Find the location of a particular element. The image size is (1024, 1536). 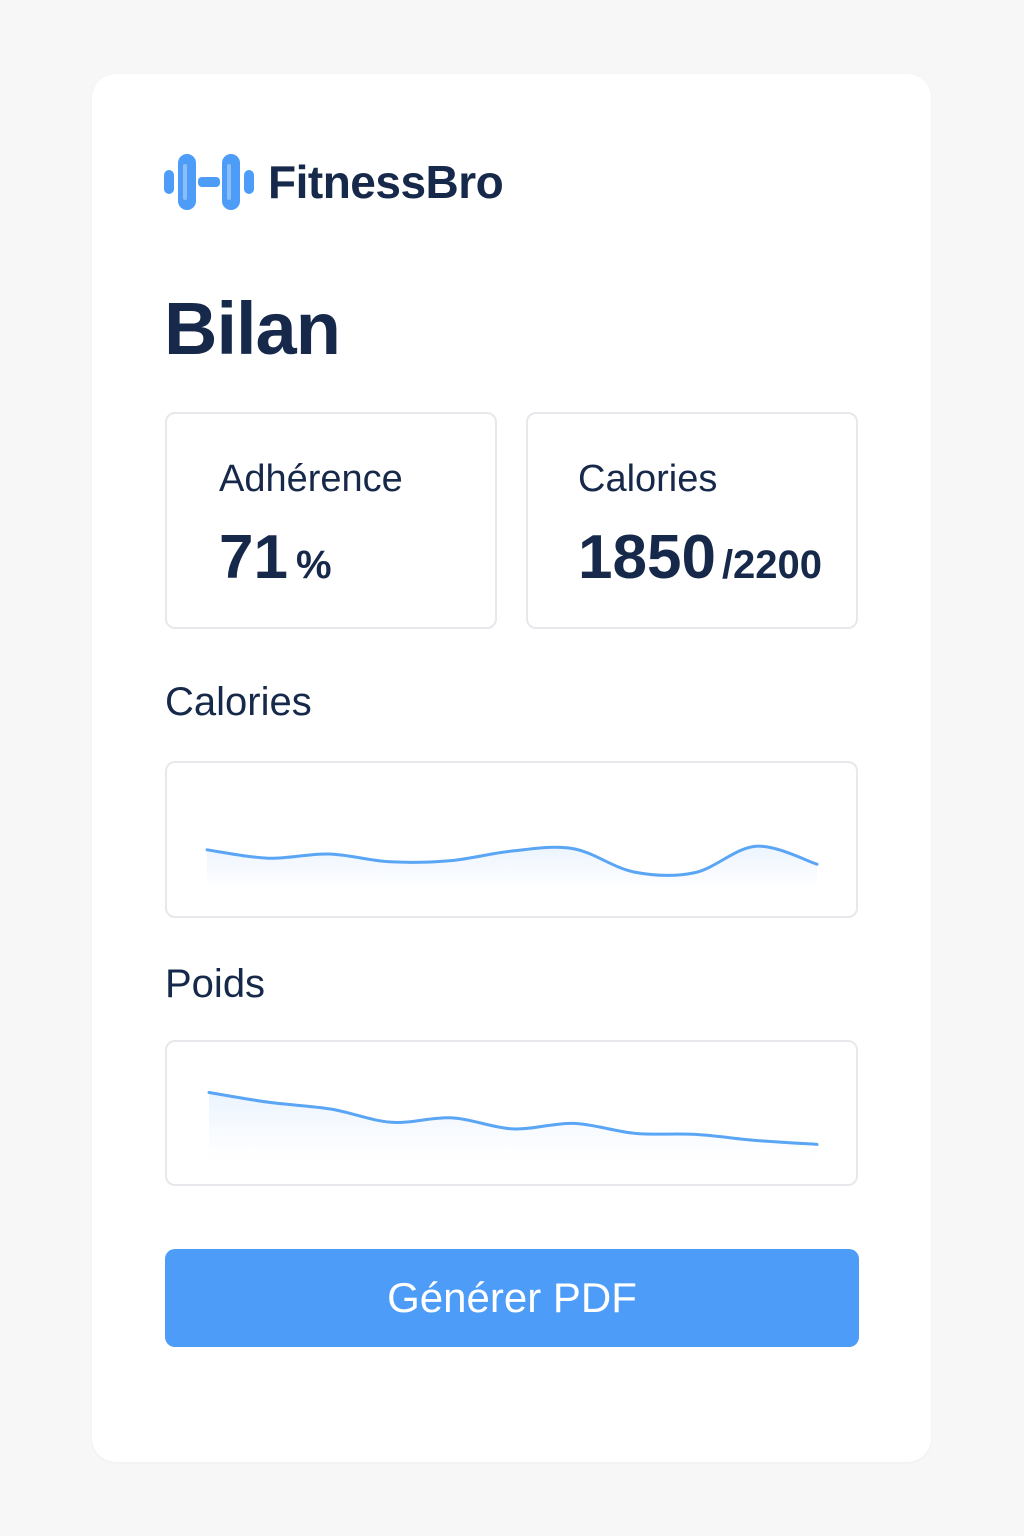

adherence-value: 71 % is located at coordinates (275, 557).